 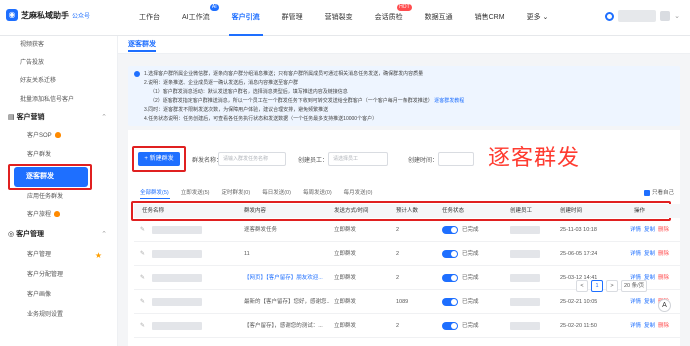 What do you see at coordinates (39, 295) in the screenshot?
I see `sidebar-item-customer-profile: 客户画像` at bounding box center [39, 295].